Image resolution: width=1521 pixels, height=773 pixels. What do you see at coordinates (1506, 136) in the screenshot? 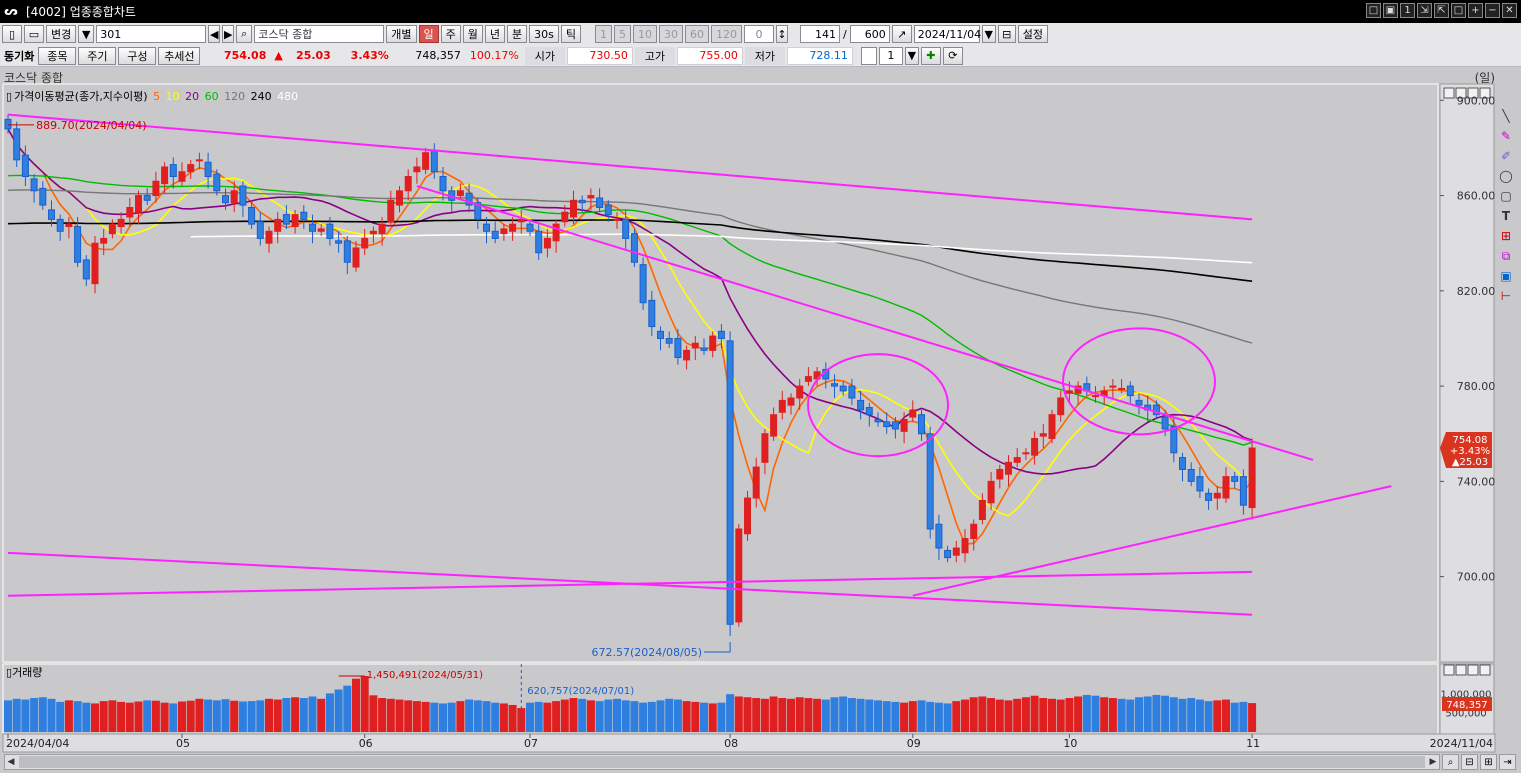
I see `pen-tool-icon: ✎` at bounding box center [1506, 136].